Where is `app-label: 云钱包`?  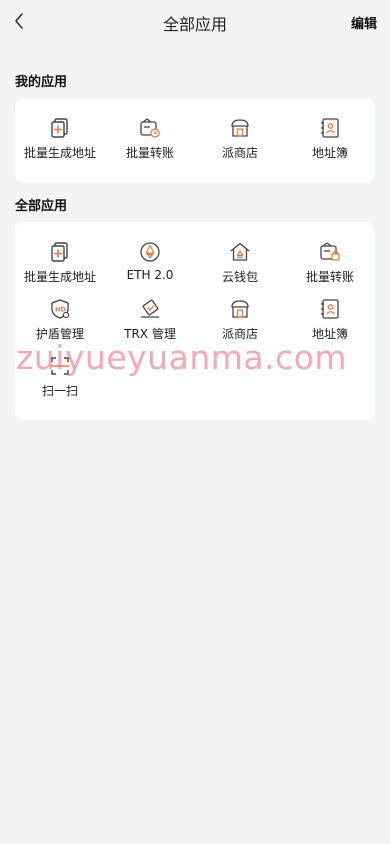 app-label: 云钱包 is located at coordinates (239, 277).